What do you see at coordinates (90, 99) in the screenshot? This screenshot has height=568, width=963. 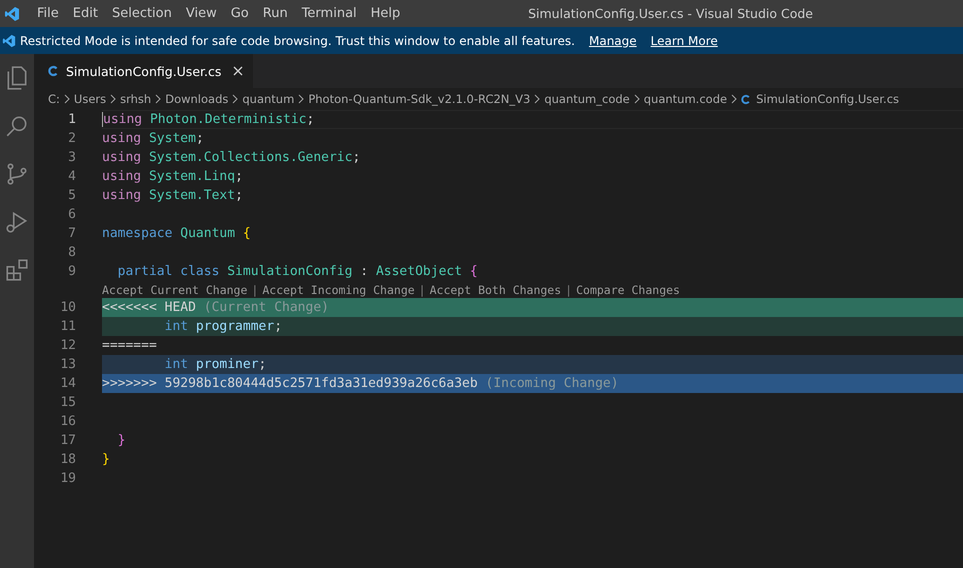 I see `breadcrumb-item: Users` at bounding box center [90, 99].